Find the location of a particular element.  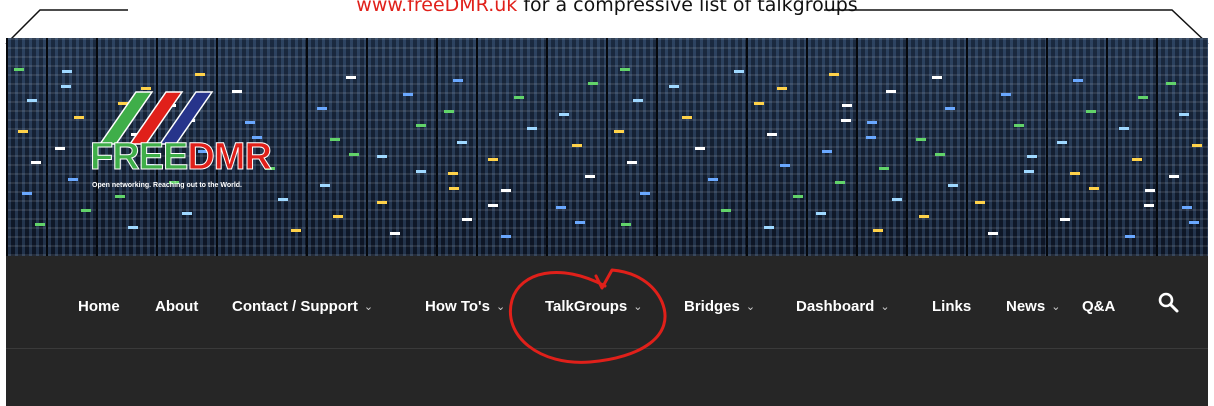

content-area is located at coordinates (607, 377).